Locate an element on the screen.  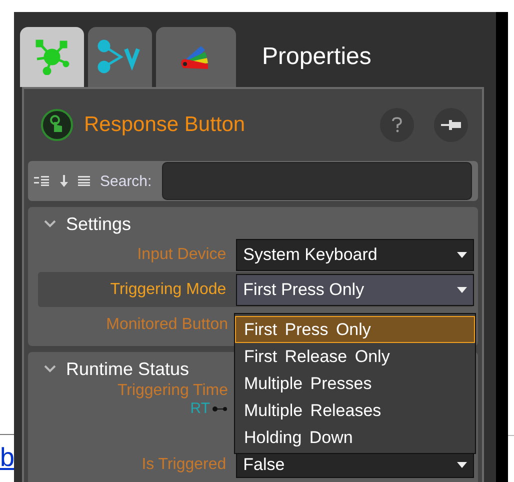
help-button is located at coordinates (397, 125).